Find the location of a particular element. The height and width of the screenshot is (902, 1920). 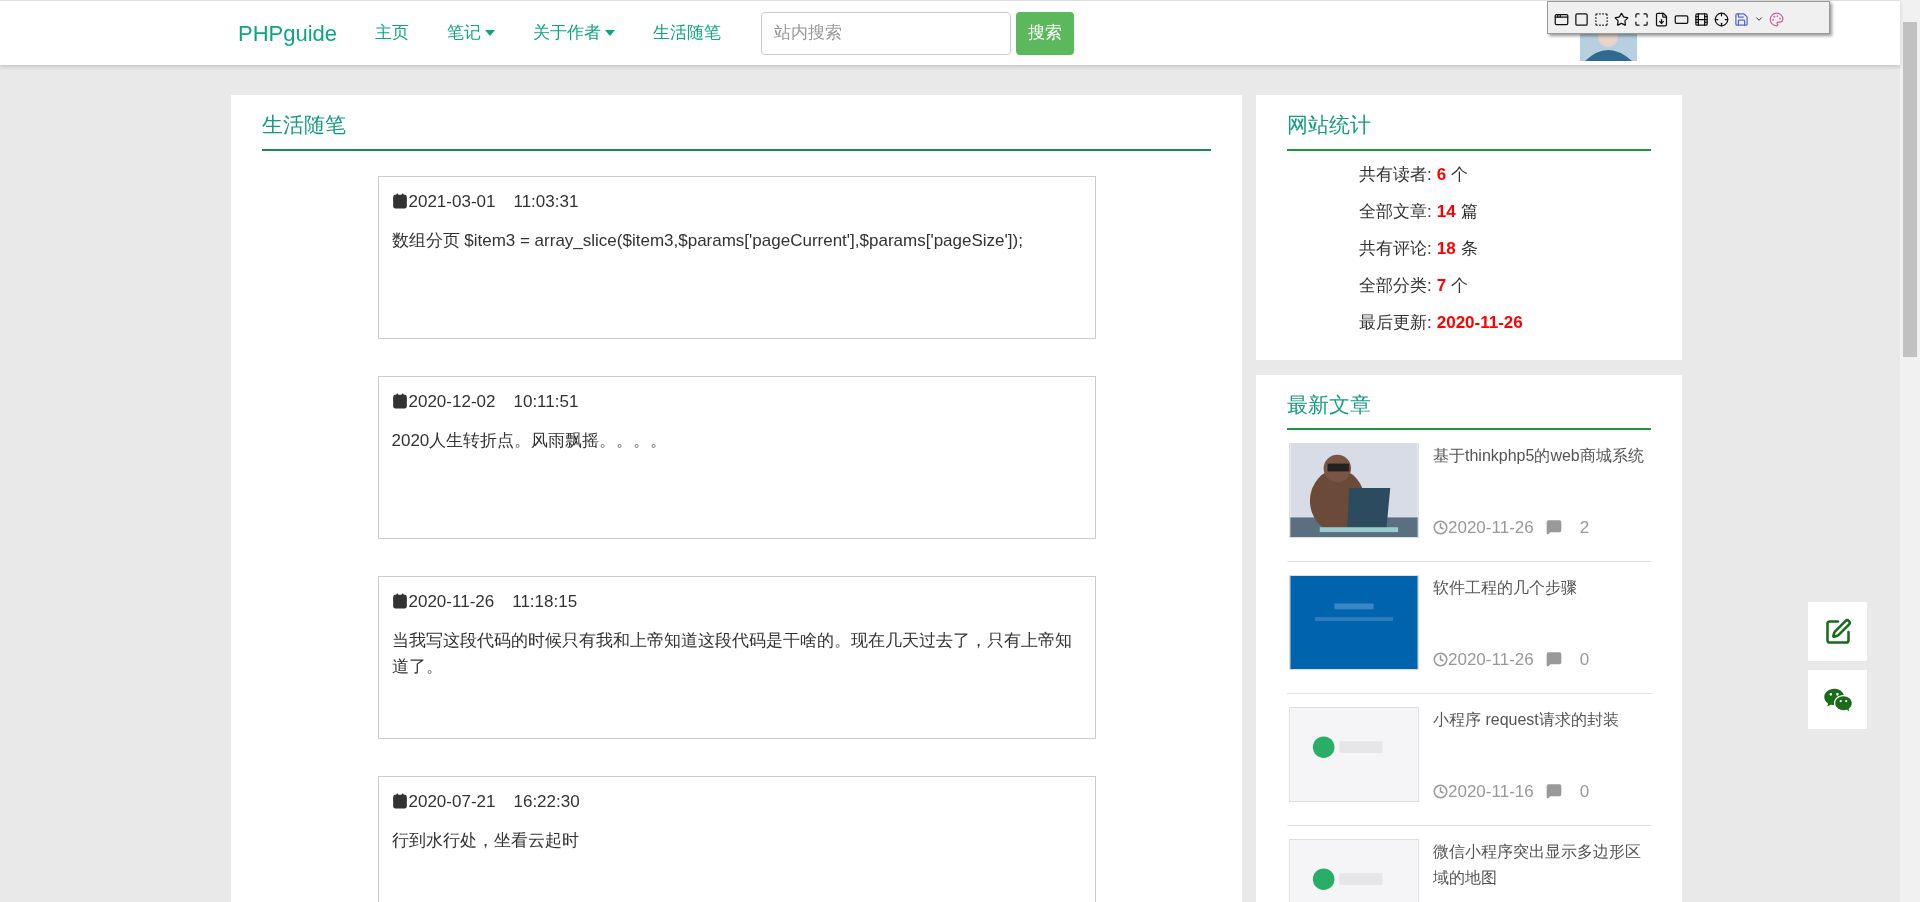

article-link: 小程序 request请求的封装 is located at coordinates (1526, 720).